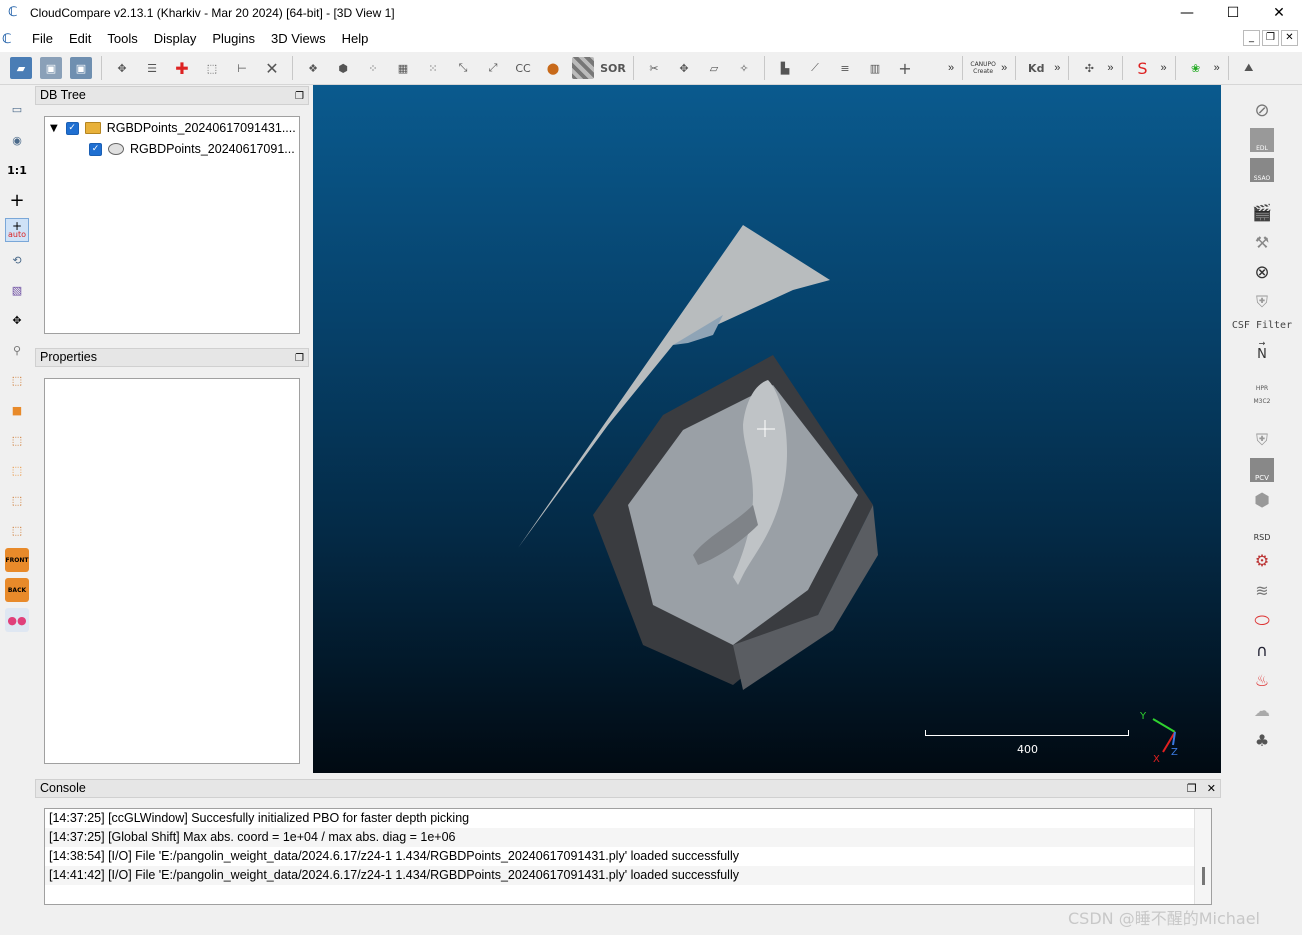 The image size is (1302, 935). What do you see at coordinates (1279, 13) in the screenshot?
I see `close-button: ✕` at bounding box center [1279, 13].